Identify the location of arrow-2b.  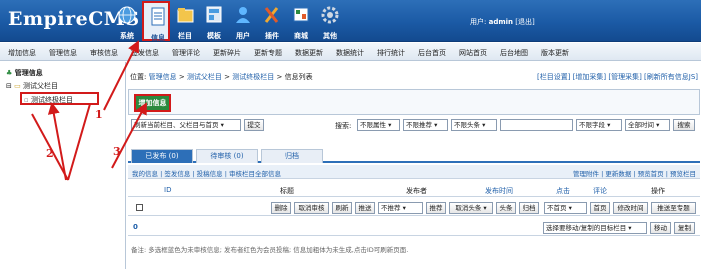
(79, 142).